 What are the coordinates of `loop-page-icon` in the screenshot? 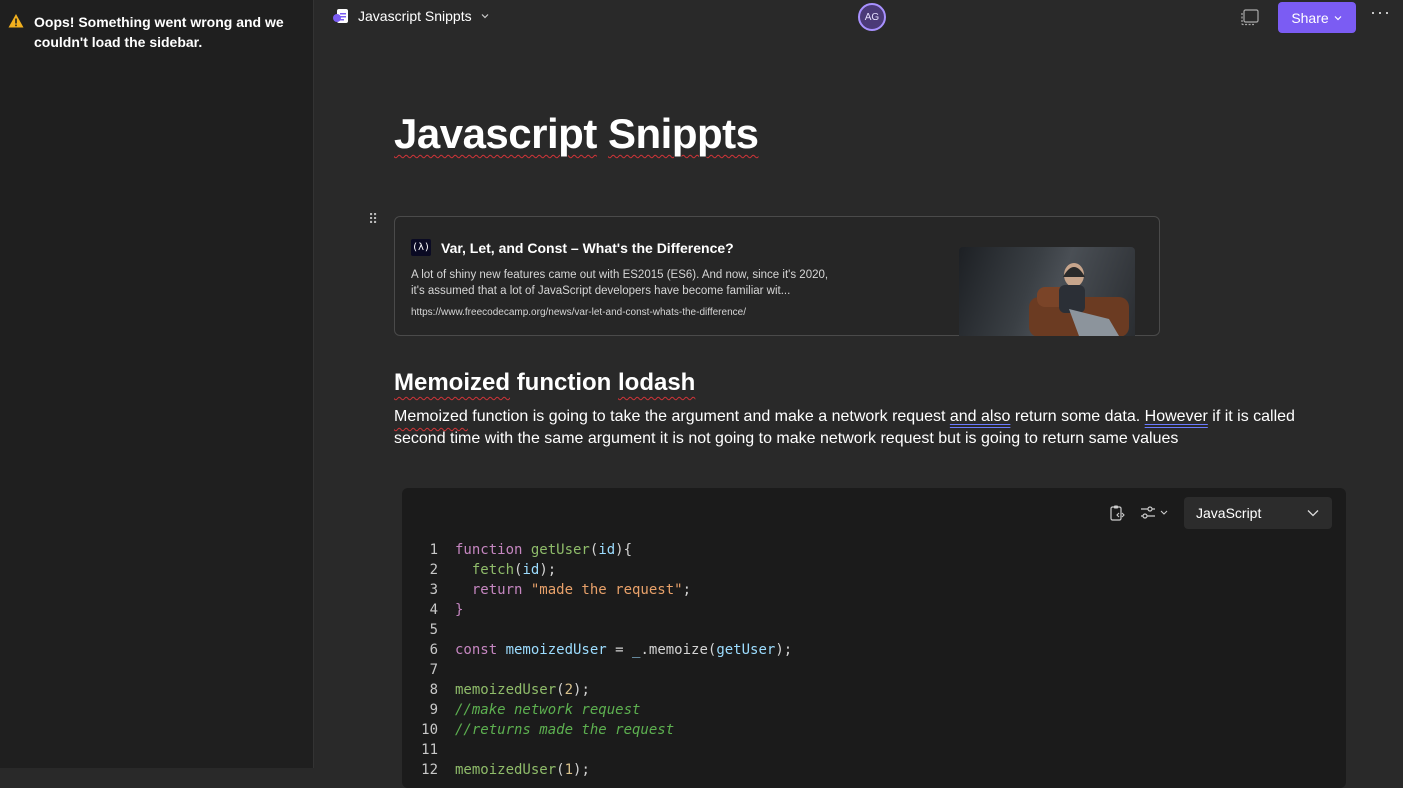 It's located at (340, 16).